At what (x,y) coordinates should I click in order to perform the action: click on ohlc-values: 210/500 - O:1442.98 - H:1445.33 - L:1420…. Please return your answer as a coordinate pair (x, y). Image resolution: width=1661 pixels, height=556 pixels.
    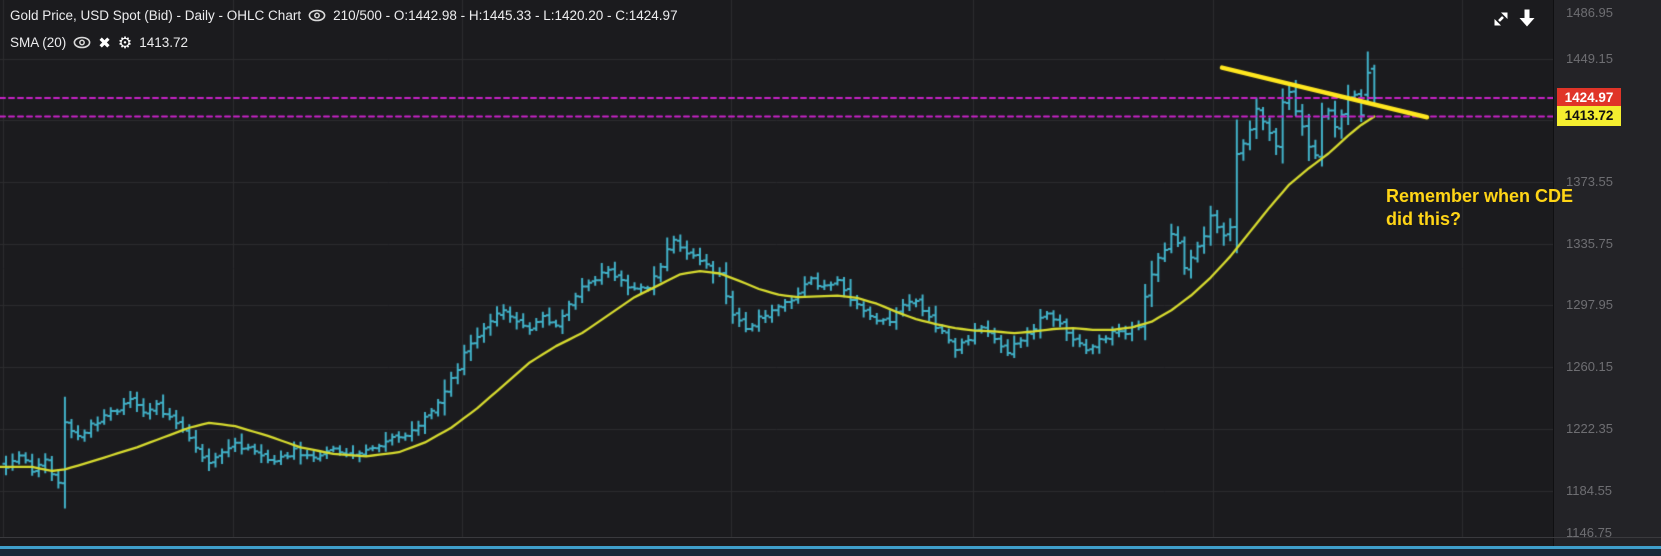
    Looking at the image, I should click on (505, 15).